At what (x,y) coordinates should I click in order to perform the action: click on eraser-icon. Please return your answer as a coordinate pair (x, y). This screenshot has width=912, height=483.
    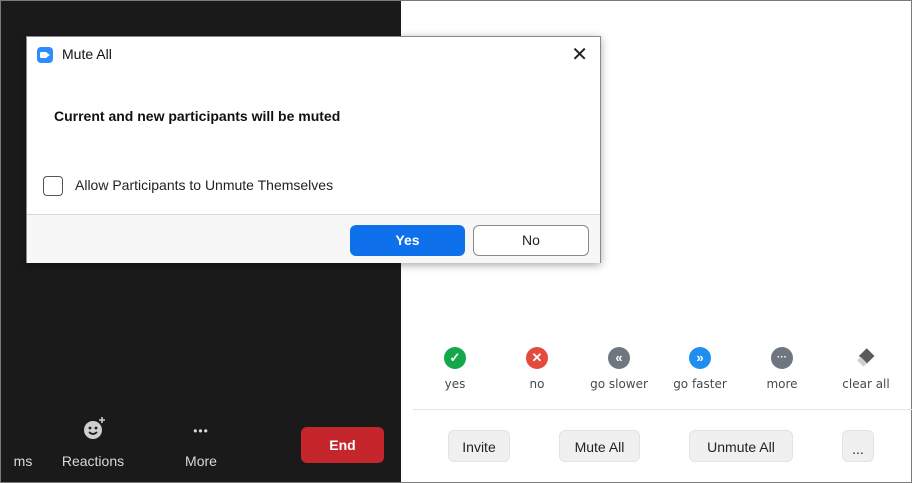
    Looking at the image, I should click on (866, 358).